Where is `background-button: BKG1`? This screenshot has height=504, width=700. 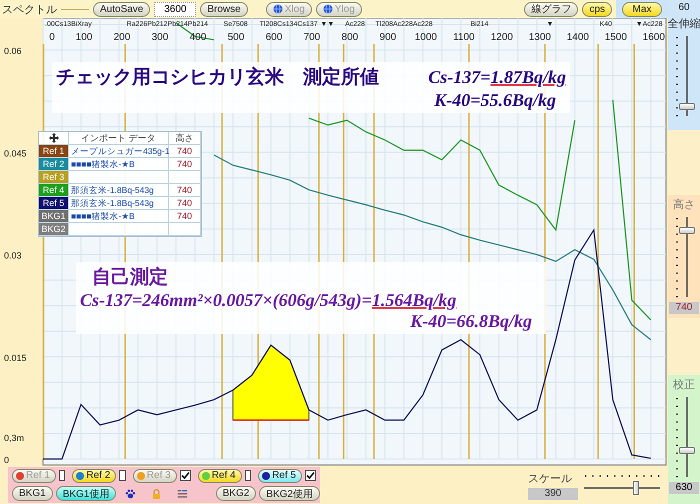 background-button: BKG1 is located at coordinates (32, 494).